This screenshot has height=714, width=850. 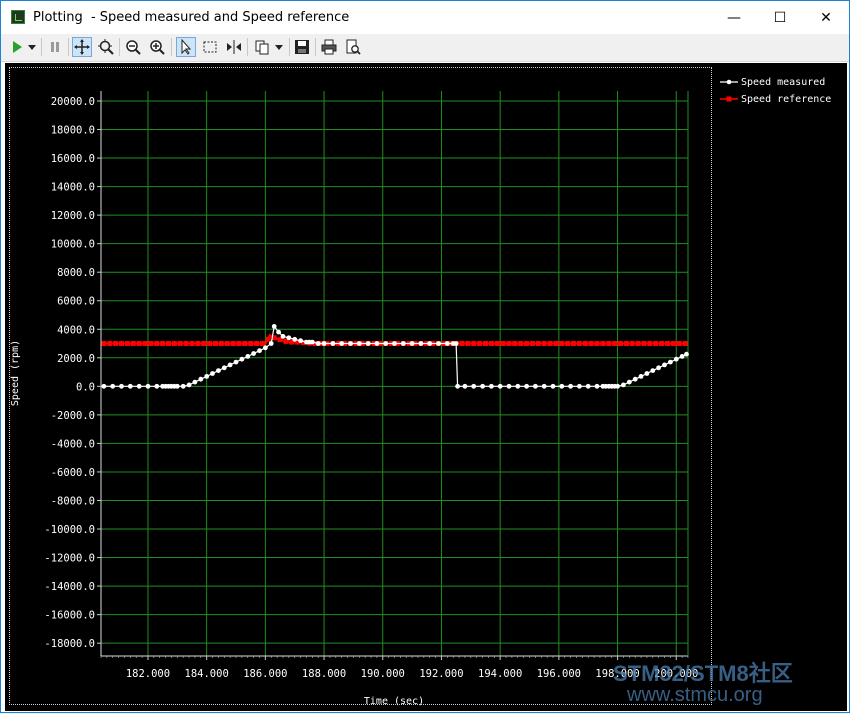 I want to click on y-tick-label: -4000.0, so click(x=73, y=444).